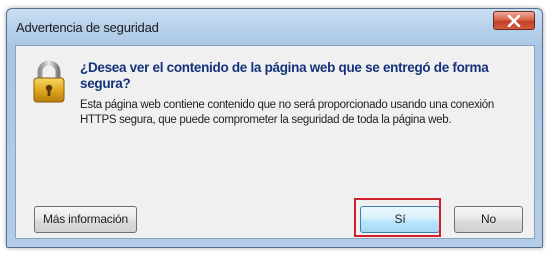  I want to click on more-info-button: Más información, so click(85, 219).